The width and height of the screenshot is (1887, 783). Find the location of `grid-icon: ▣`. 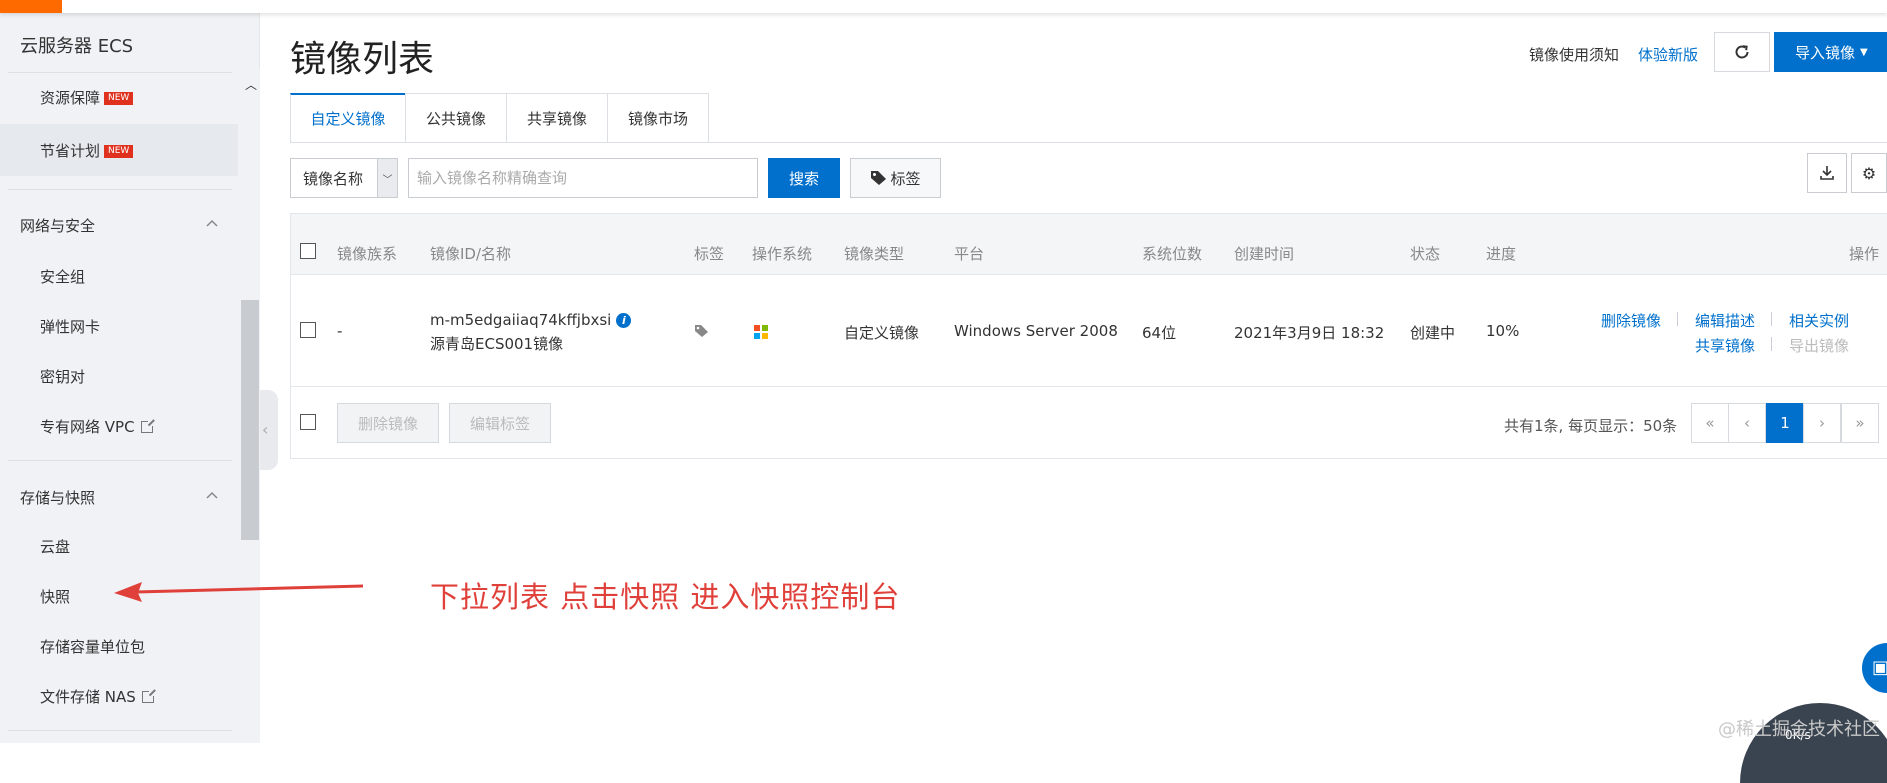

grid-icon: ▣ is located at coordinates (1879, 667).